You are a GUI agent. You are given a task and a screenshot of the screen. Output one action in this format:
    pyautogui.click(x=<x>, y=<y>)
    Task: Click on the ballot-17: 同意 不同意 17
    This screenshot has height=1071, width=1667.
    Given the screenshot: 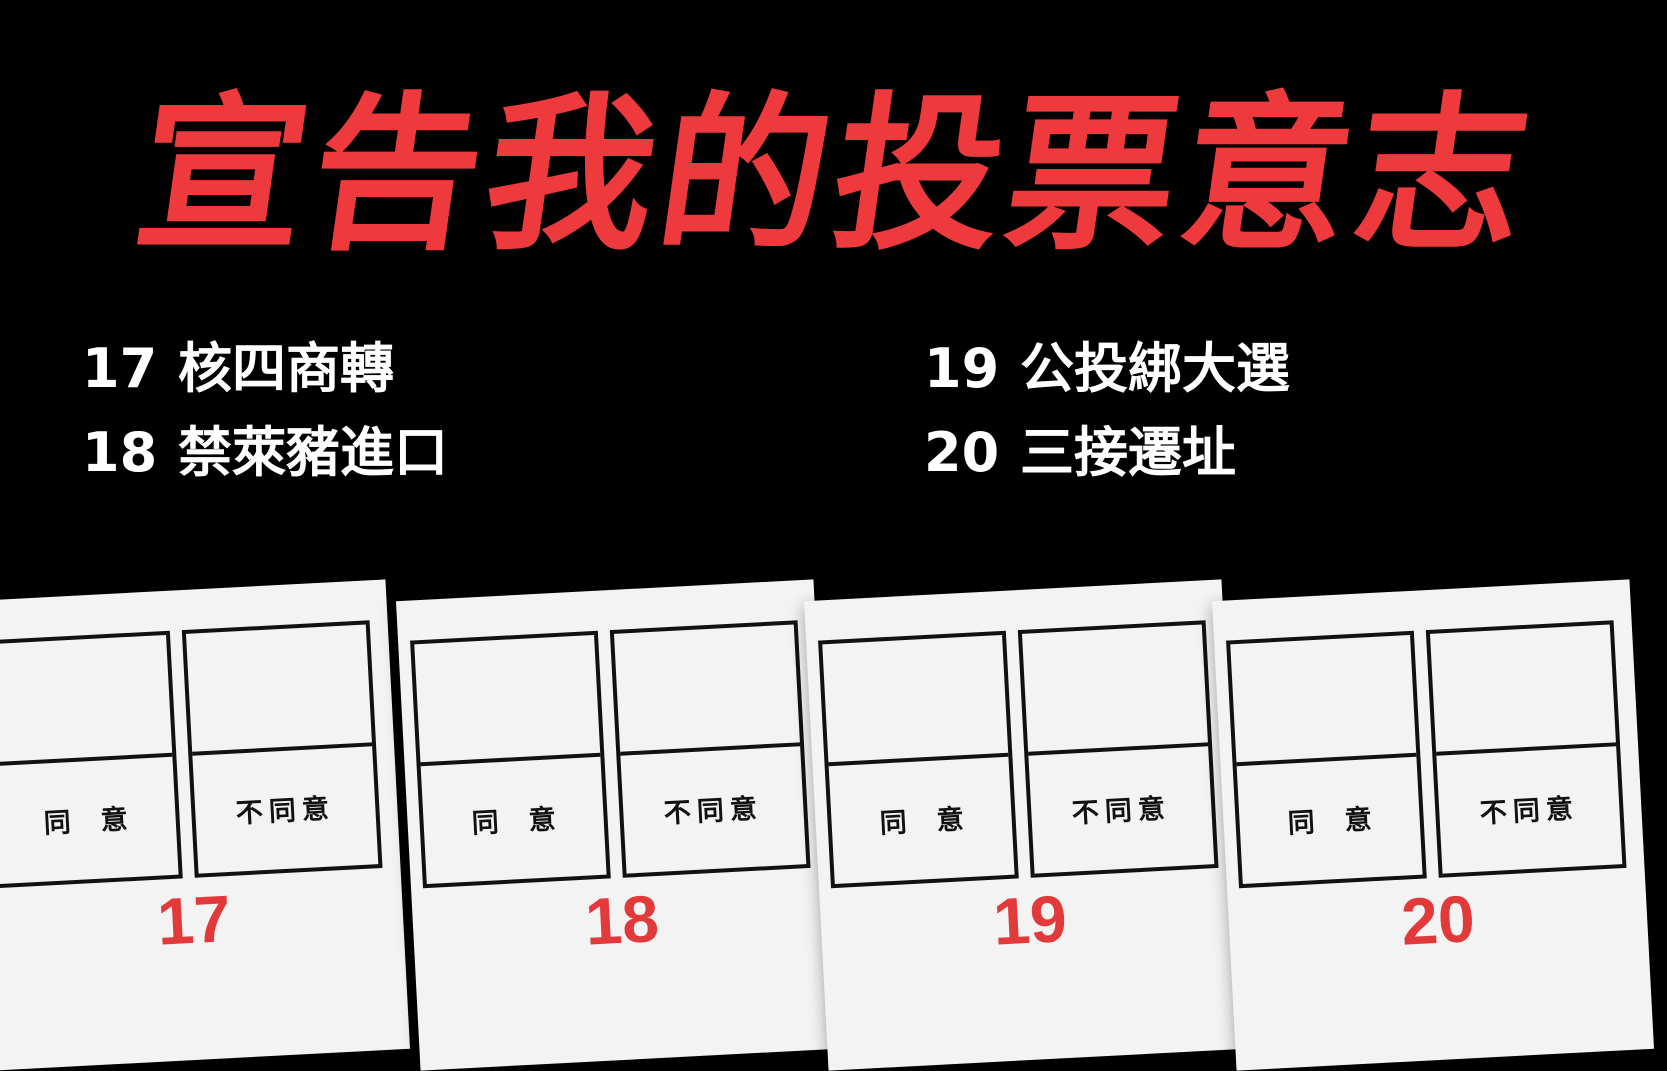 What is the action you would take?
    pyautogui.click(x=205, y=825)
    